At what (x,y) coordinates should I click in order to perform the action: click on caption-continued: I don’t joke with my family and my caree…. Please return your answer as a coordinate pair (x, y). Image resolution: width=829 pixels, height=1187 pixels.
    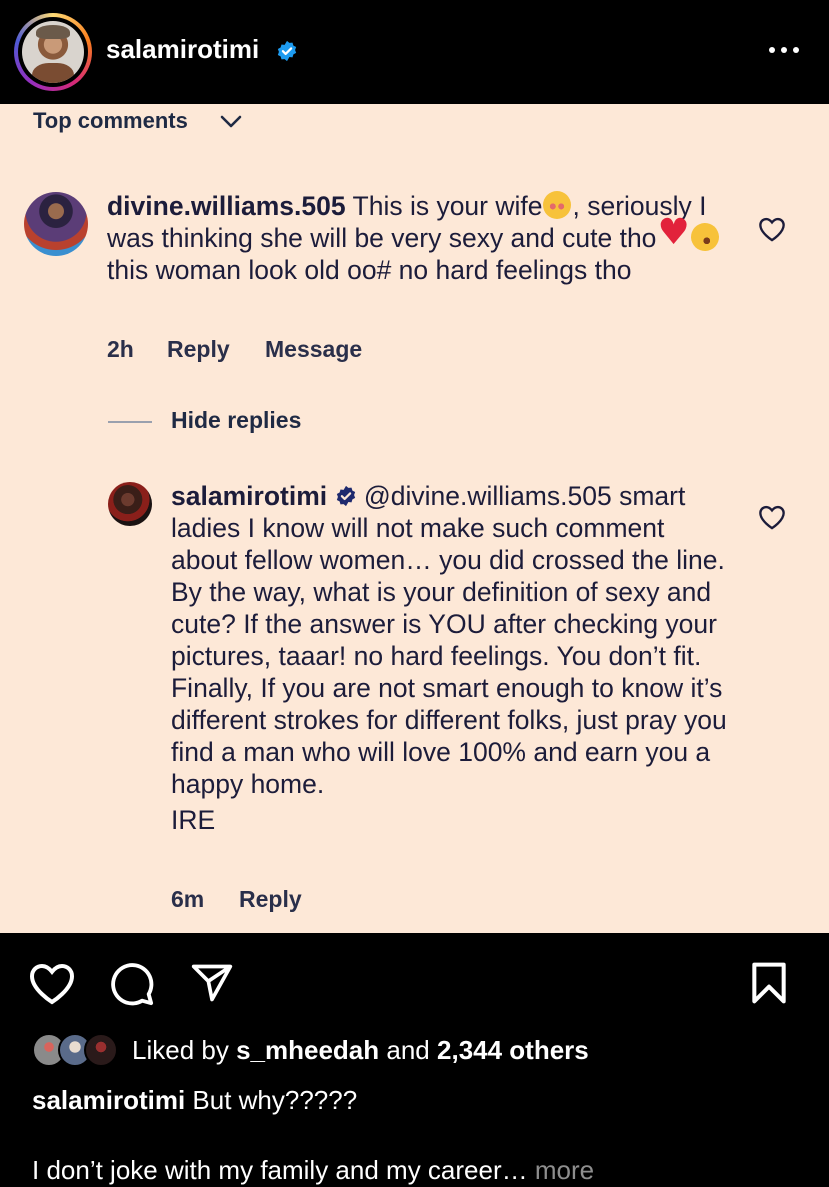
    Looking at the image, I should click on (313, 1170).